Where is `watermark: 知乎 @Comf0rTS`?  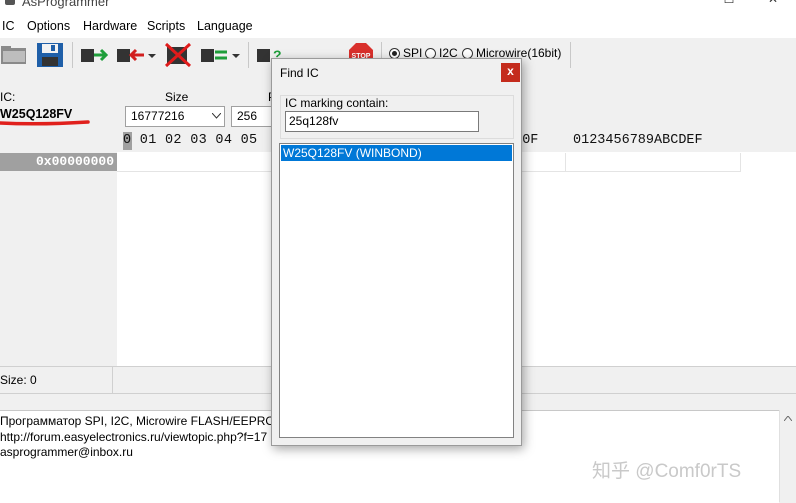
watermark: 知乎 @Comf0rTS is located at coordinates (667, 471).